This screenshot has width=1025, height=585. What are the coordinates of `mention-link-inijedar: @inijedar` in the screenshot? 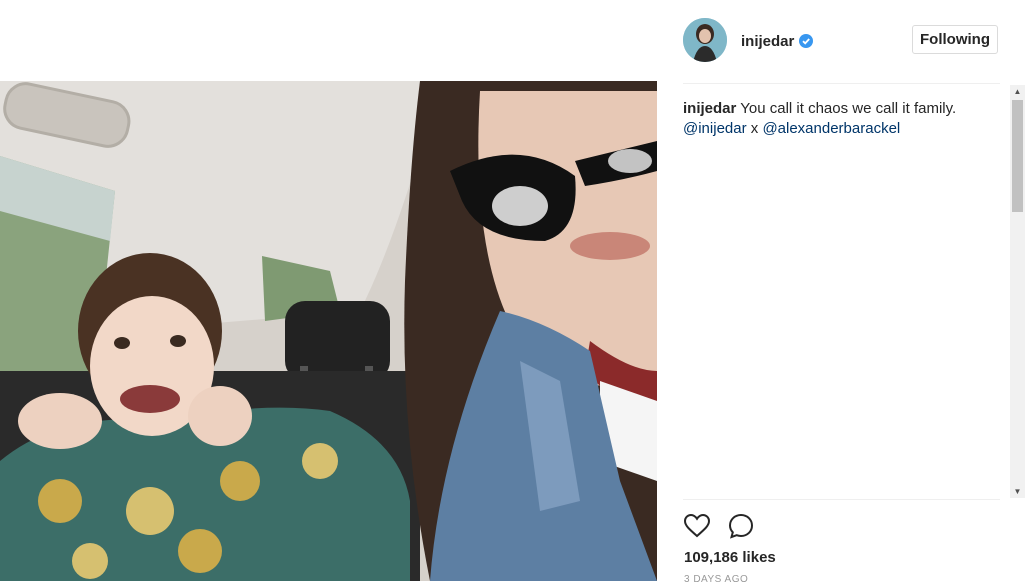 It's located at (715, 128).